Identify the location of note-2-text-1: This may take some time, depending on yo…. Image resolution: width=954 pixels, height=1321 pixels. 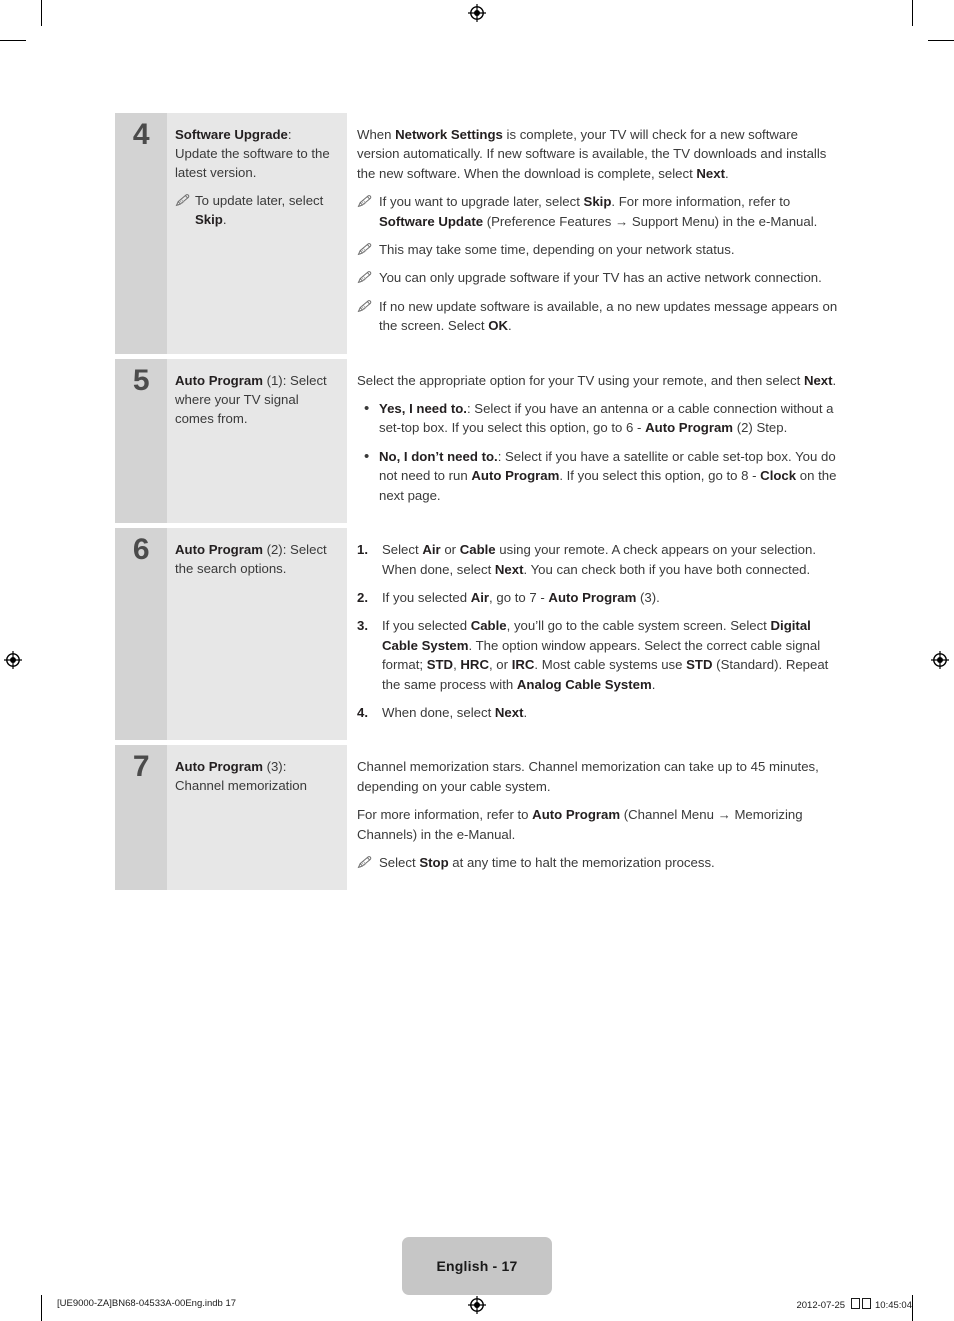
(557, 250).